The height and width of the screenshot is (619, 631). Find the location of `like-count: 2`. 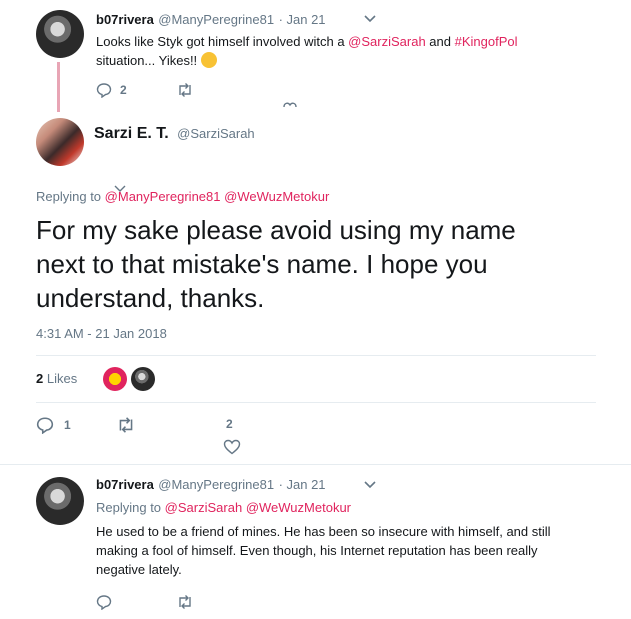

like-count: 2 is located at coordinates (229, 424).